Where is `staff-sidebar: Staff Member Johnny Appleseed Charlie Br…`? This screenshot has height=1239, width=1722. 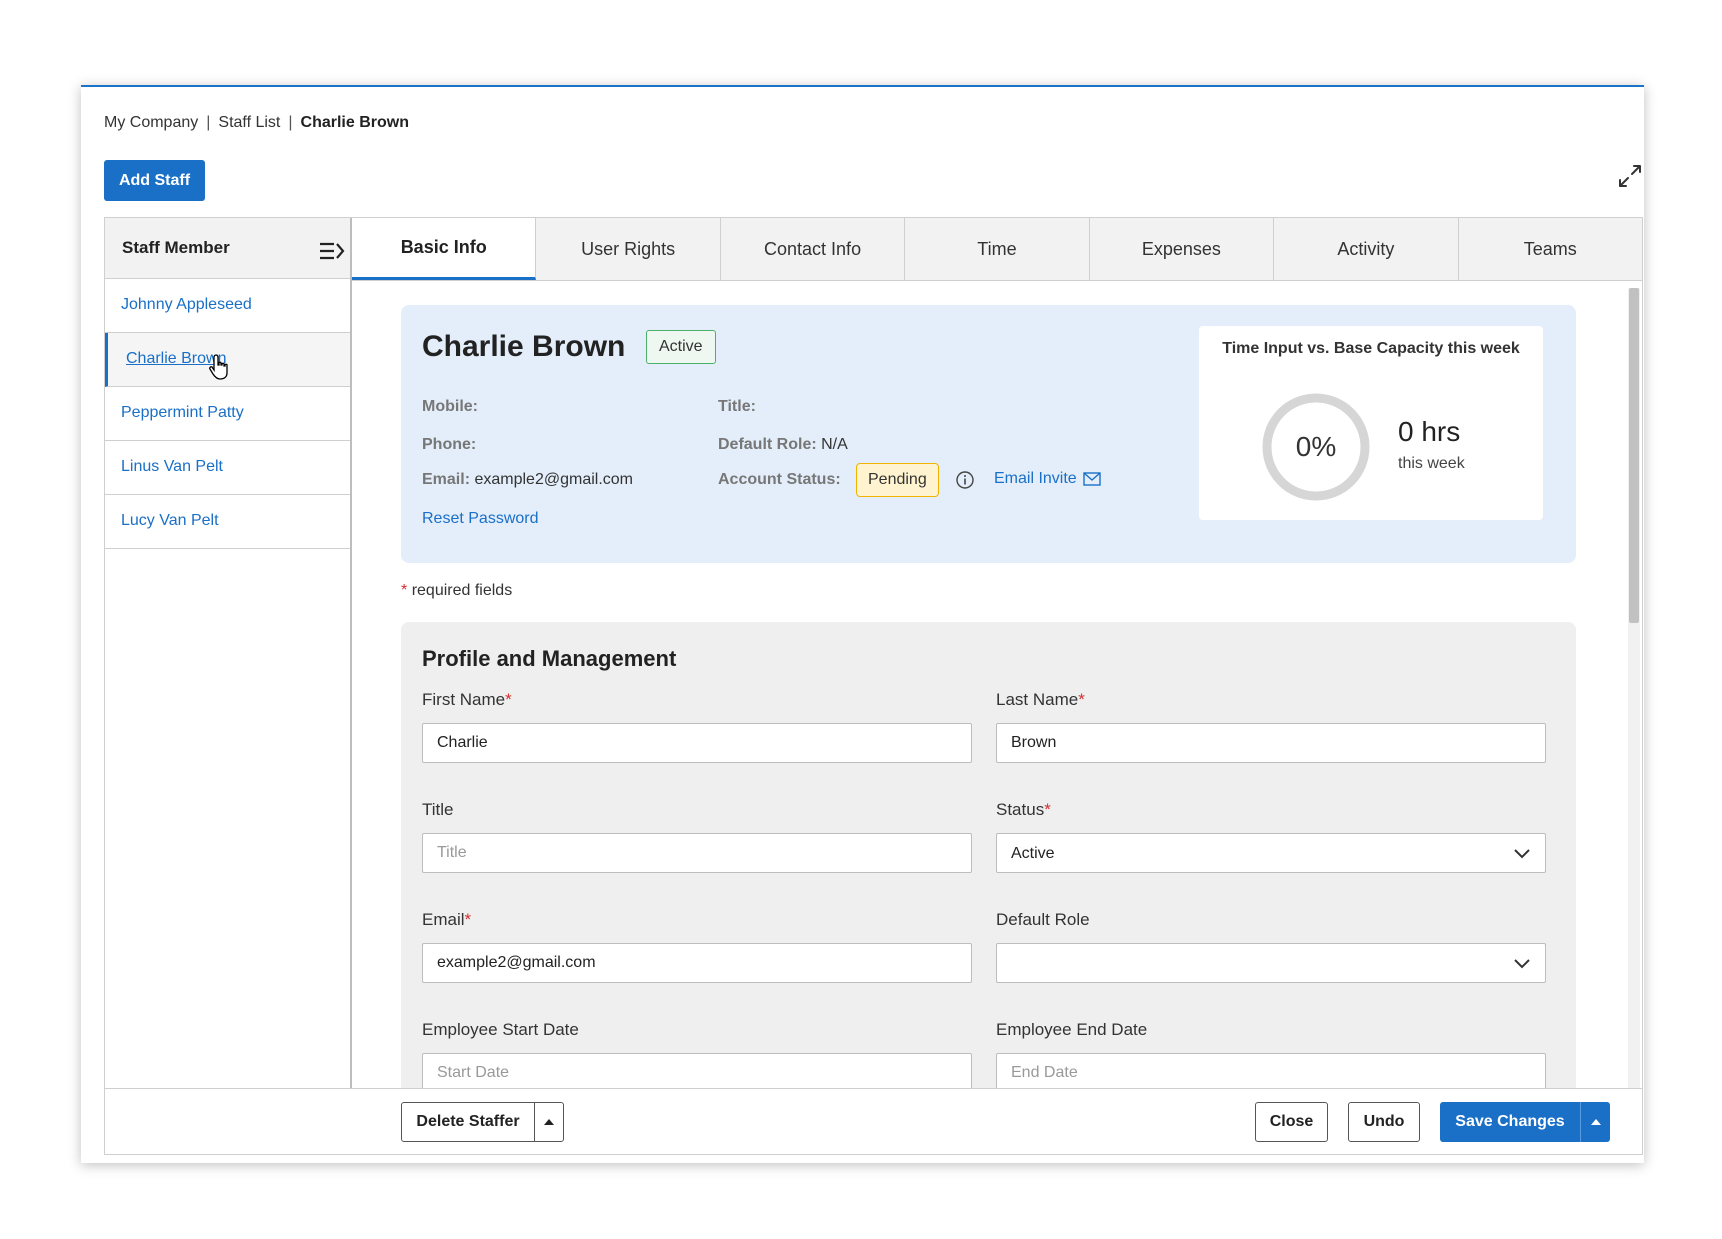 staff-sidebar: Staff Member Johnny Appleseed Charlie Br… is located at coordinates (228, 653).